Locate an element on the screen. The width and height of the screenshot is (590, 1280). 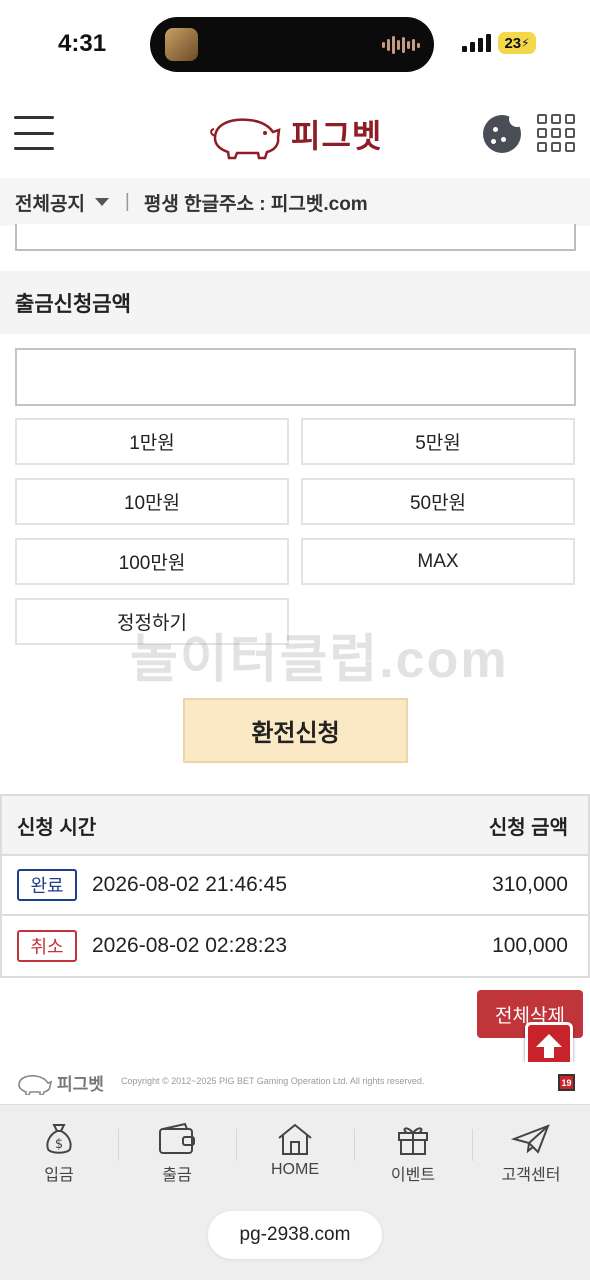
amount-10k-button: 1만원 is located at coordinates (152, 441).